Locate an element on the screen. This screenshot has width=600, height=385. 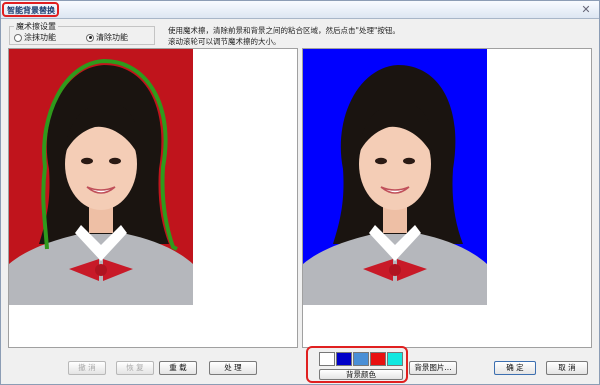
close-icon: ✕ is located at coordinates (586, 9).